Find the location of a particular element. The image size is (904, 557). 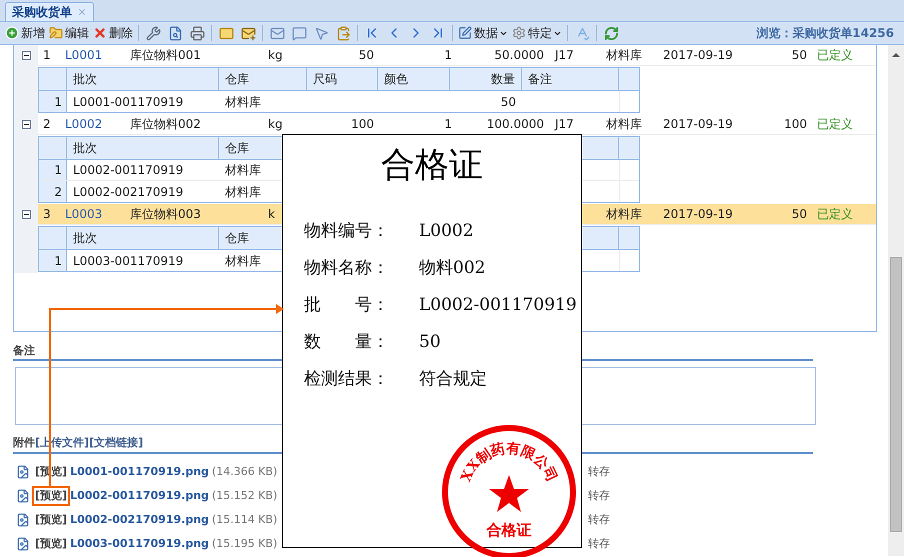

field-value: 物料002 is located at coordinates (452, 268).